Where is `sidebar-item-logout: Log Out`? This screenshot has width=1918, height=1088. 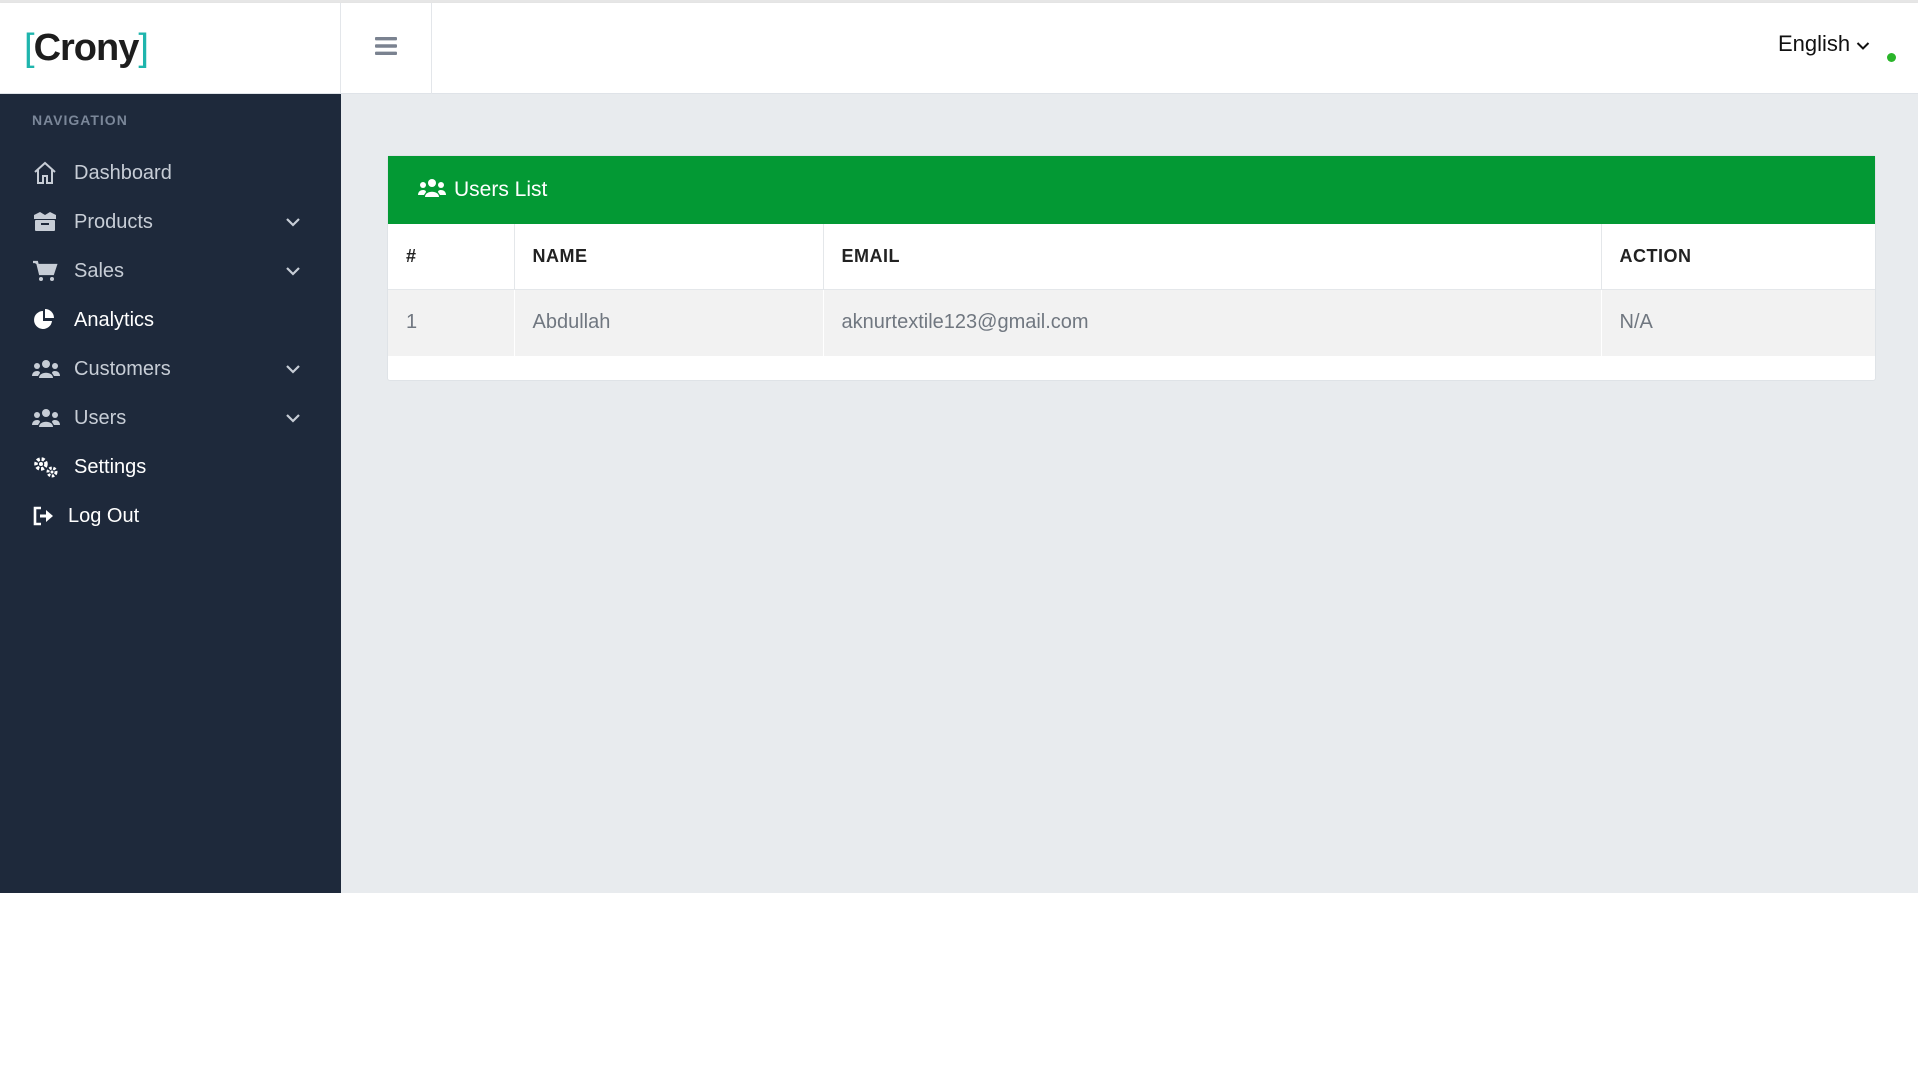 sidebar-item-logout: Log Out is located at coordinates (170, 516).